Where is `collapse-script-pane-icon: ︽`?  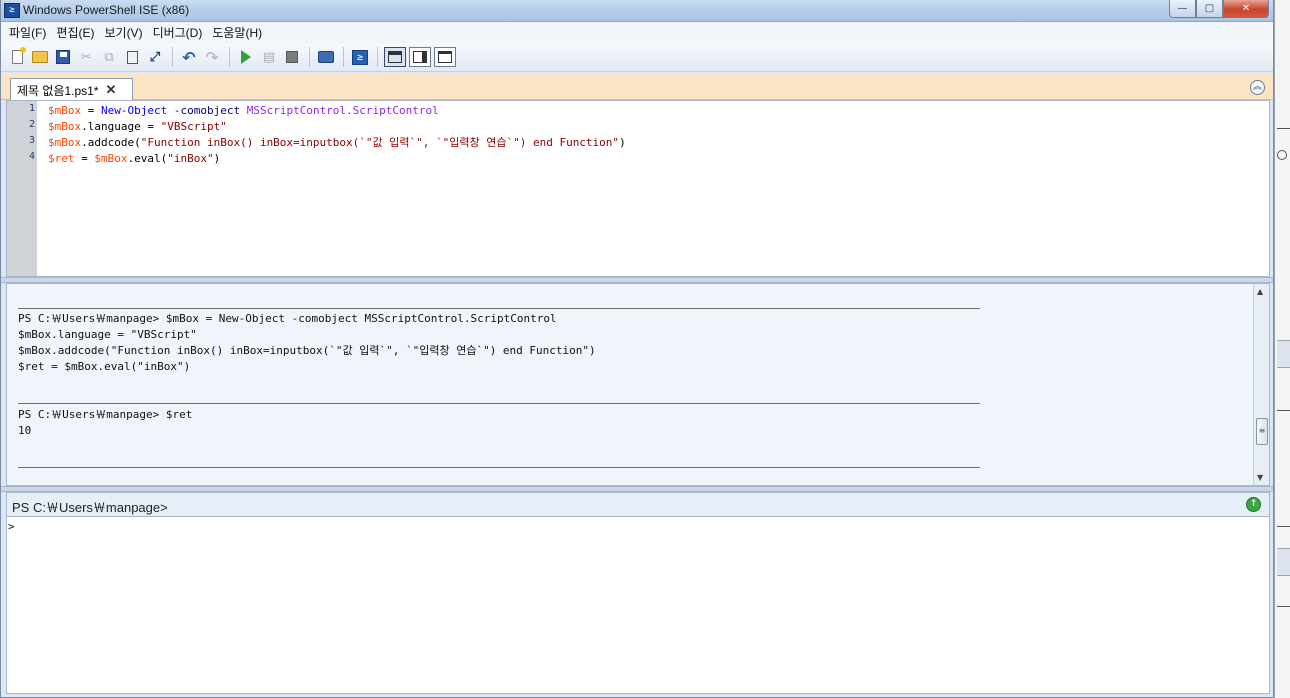
collapse-script-pane-icon: ︽ is located at coordinates (1257, 87).